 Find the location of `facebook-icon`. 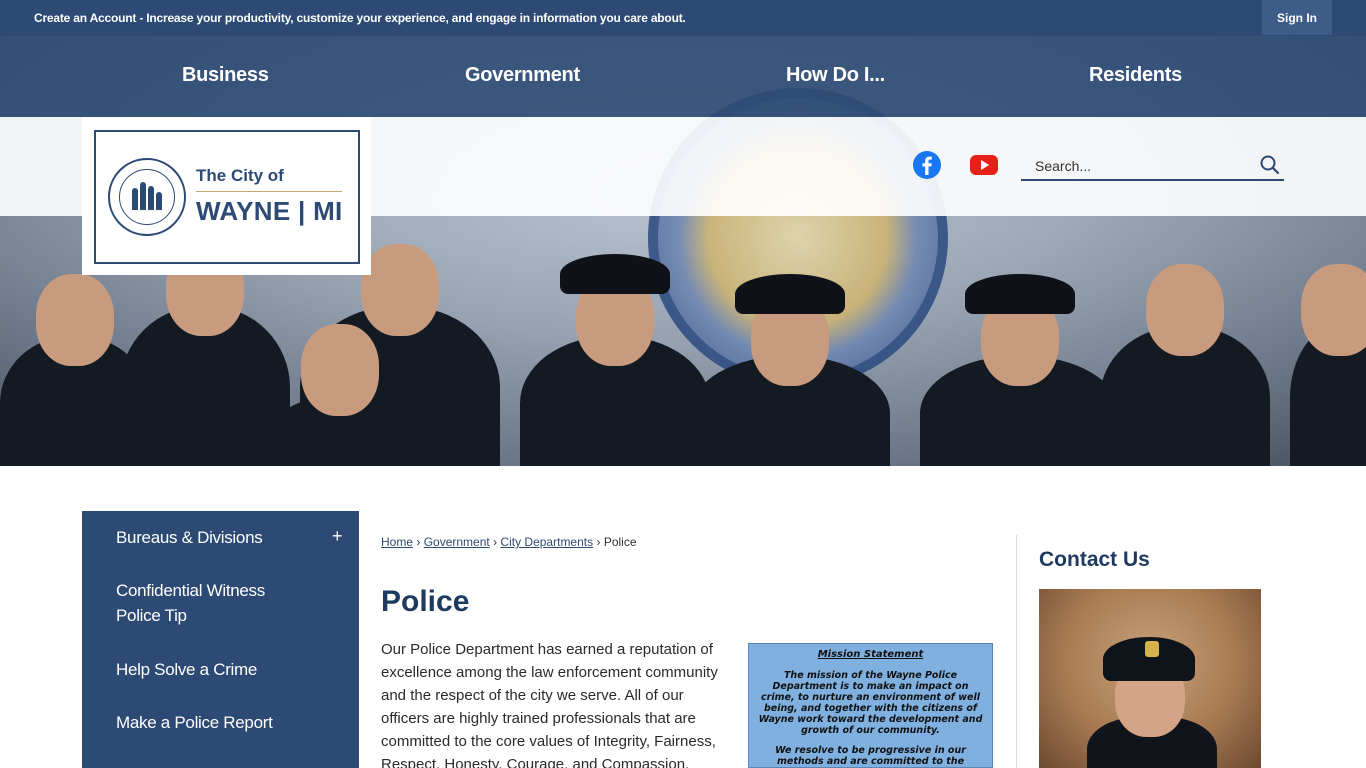

facebook-icon is located at coordinates (927, 165).